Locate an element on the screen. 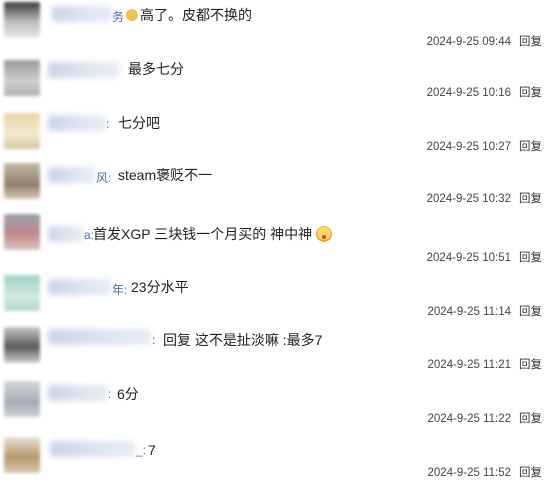  badge-icon is located at coordinates (132, 15).